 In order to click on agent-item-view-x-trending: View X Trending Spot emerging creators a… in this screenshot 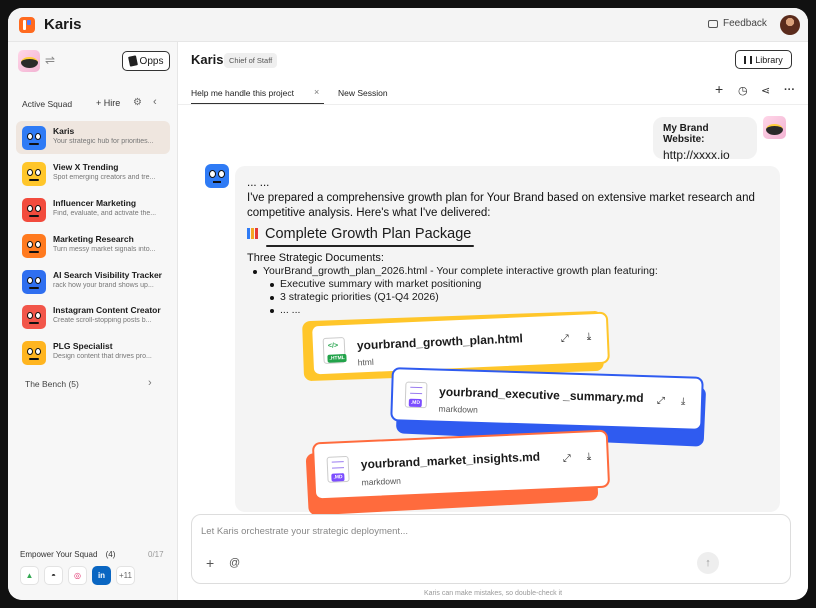, I will do `click(93, 173)`.